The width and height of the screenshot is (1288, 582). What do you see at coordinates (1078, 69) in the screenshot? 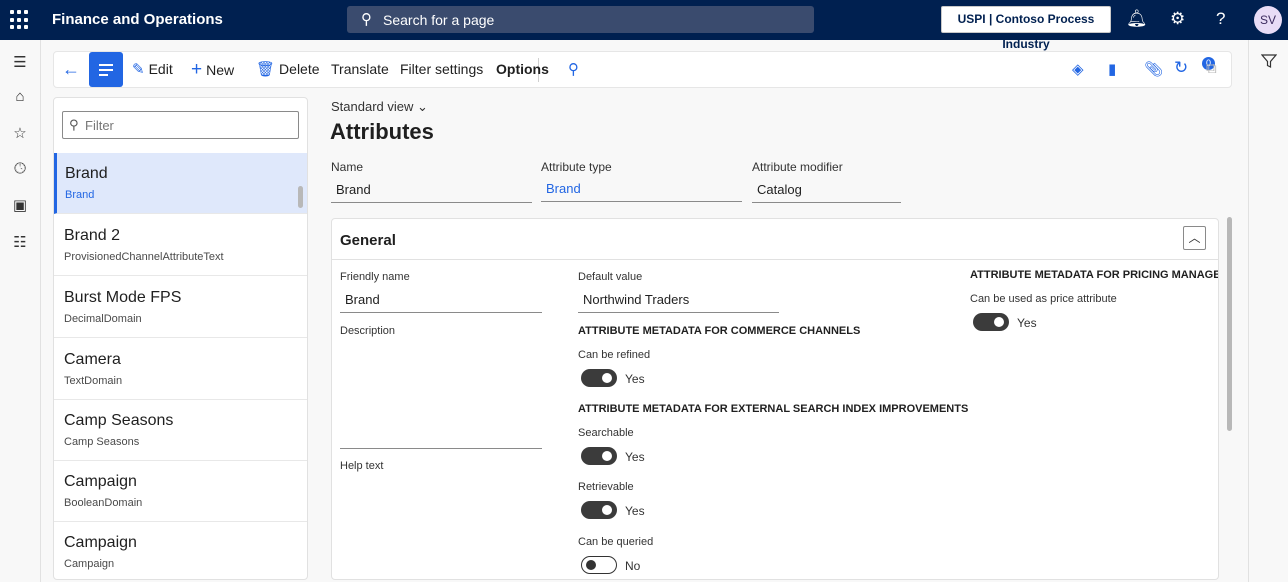
I see `power-apps-icon: ◈` at bounding box center [1078, 69].